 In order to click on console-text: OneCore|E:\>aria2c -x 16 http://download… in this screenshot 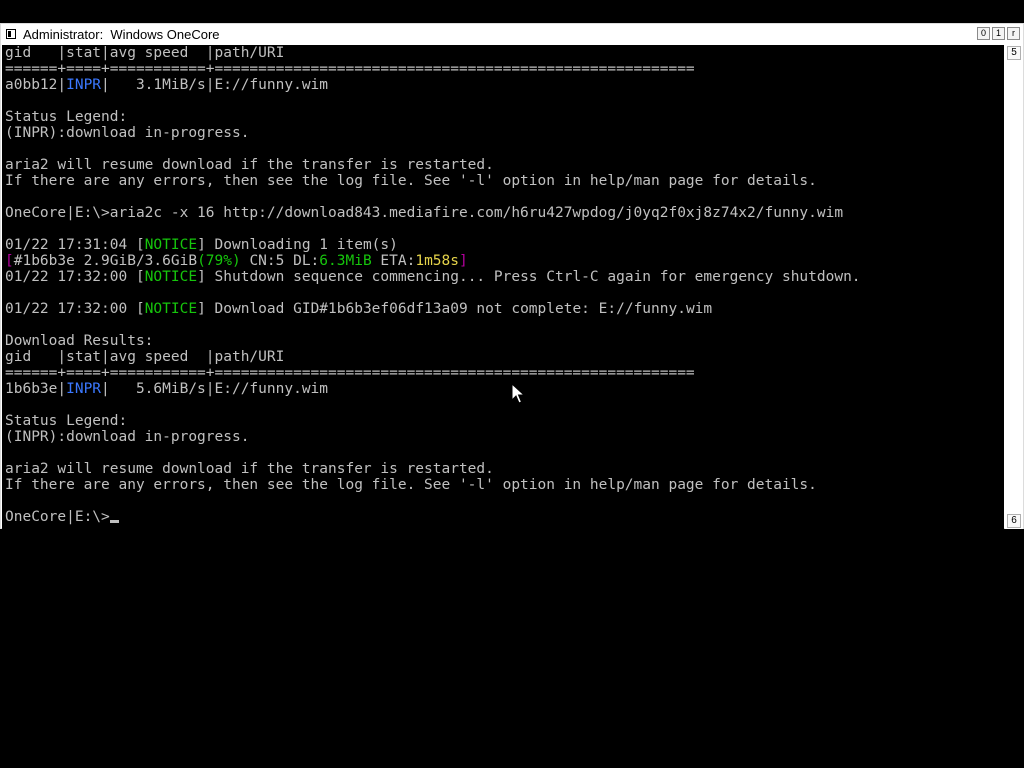, I will do `click(424, 213)`.